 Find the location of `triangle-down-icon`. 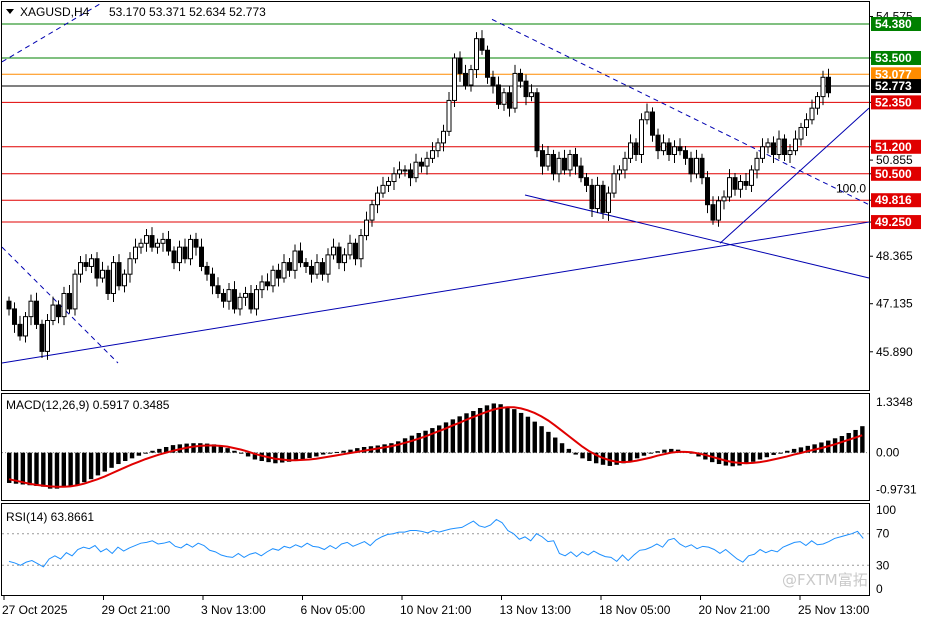

triangle-down-icon is located at coordinates (10, 11).